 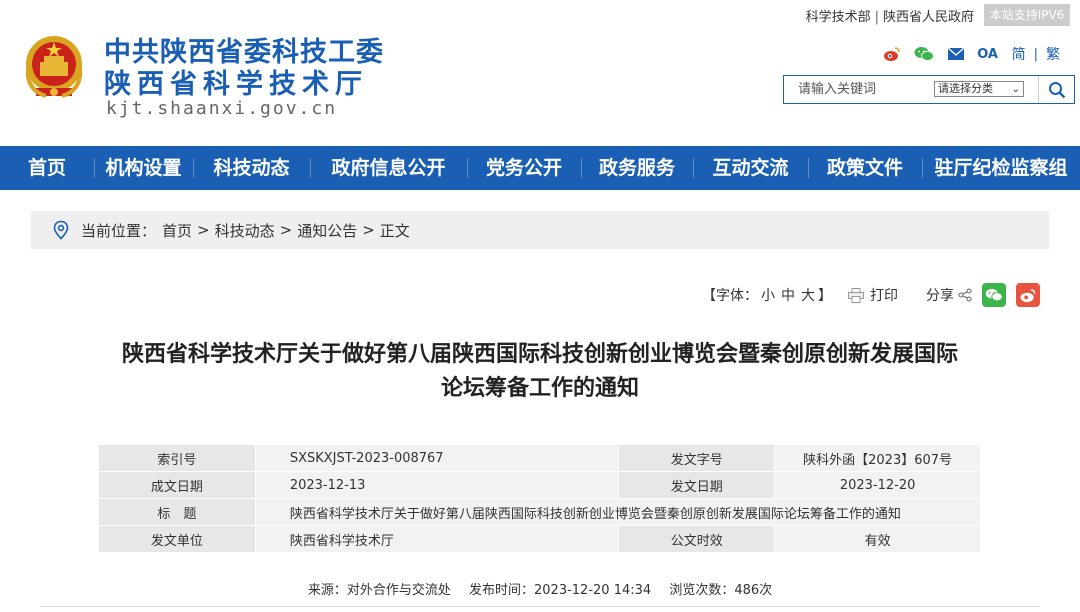 I want to click on category-select: 请选择分类 ⌄, so click(x=979, y=89).